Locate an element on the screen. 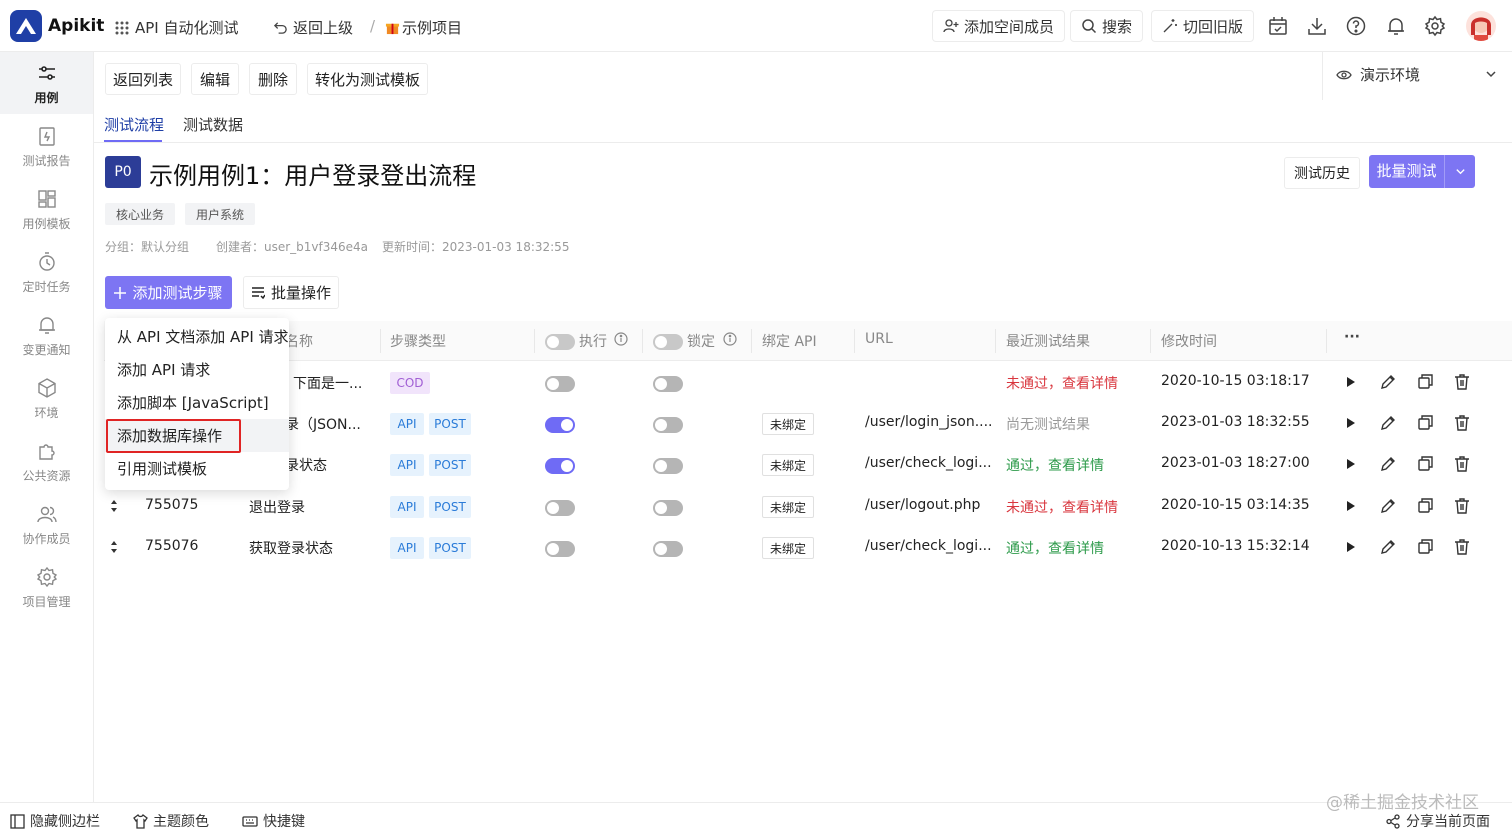 The width and height of the screenshot is (1512, 832). group-meta: 分组：默认分组 is located at coordinates (147, 247).